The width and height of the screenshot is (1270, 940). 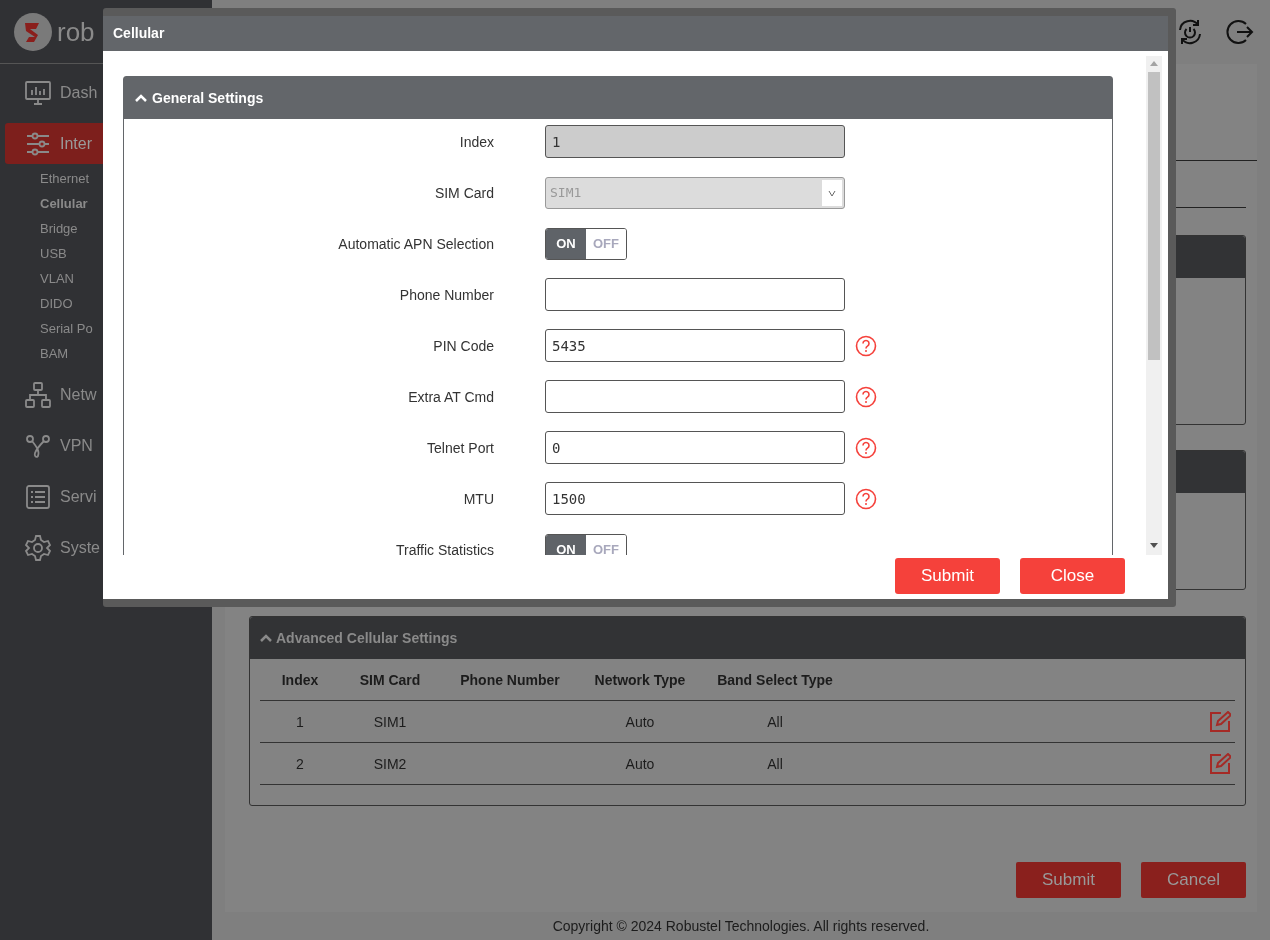 I want to click on field-label: Index, so click(x=476, y=141).